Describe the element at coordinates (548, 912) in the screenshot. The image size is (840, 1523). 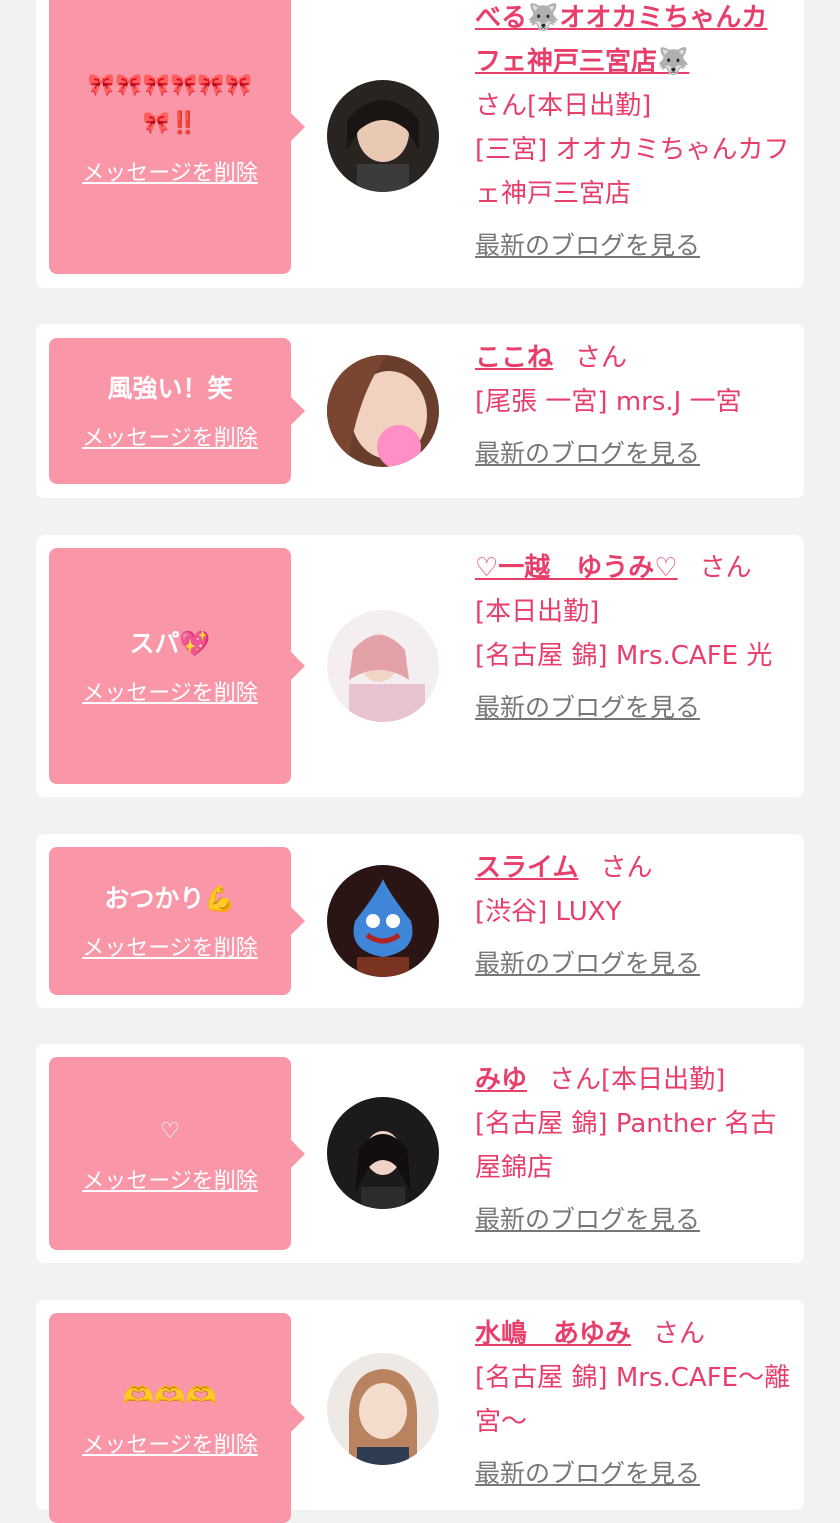
I see `shop-label: [渋谷] LUXY` at that location.